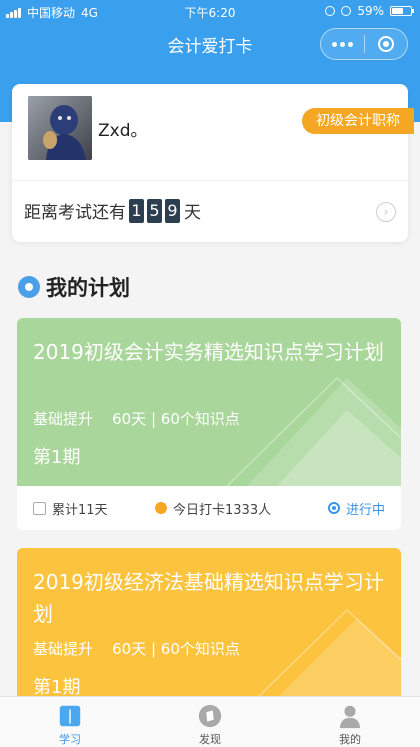  I want to click on miniprogram-capsule, so click(364, 44).